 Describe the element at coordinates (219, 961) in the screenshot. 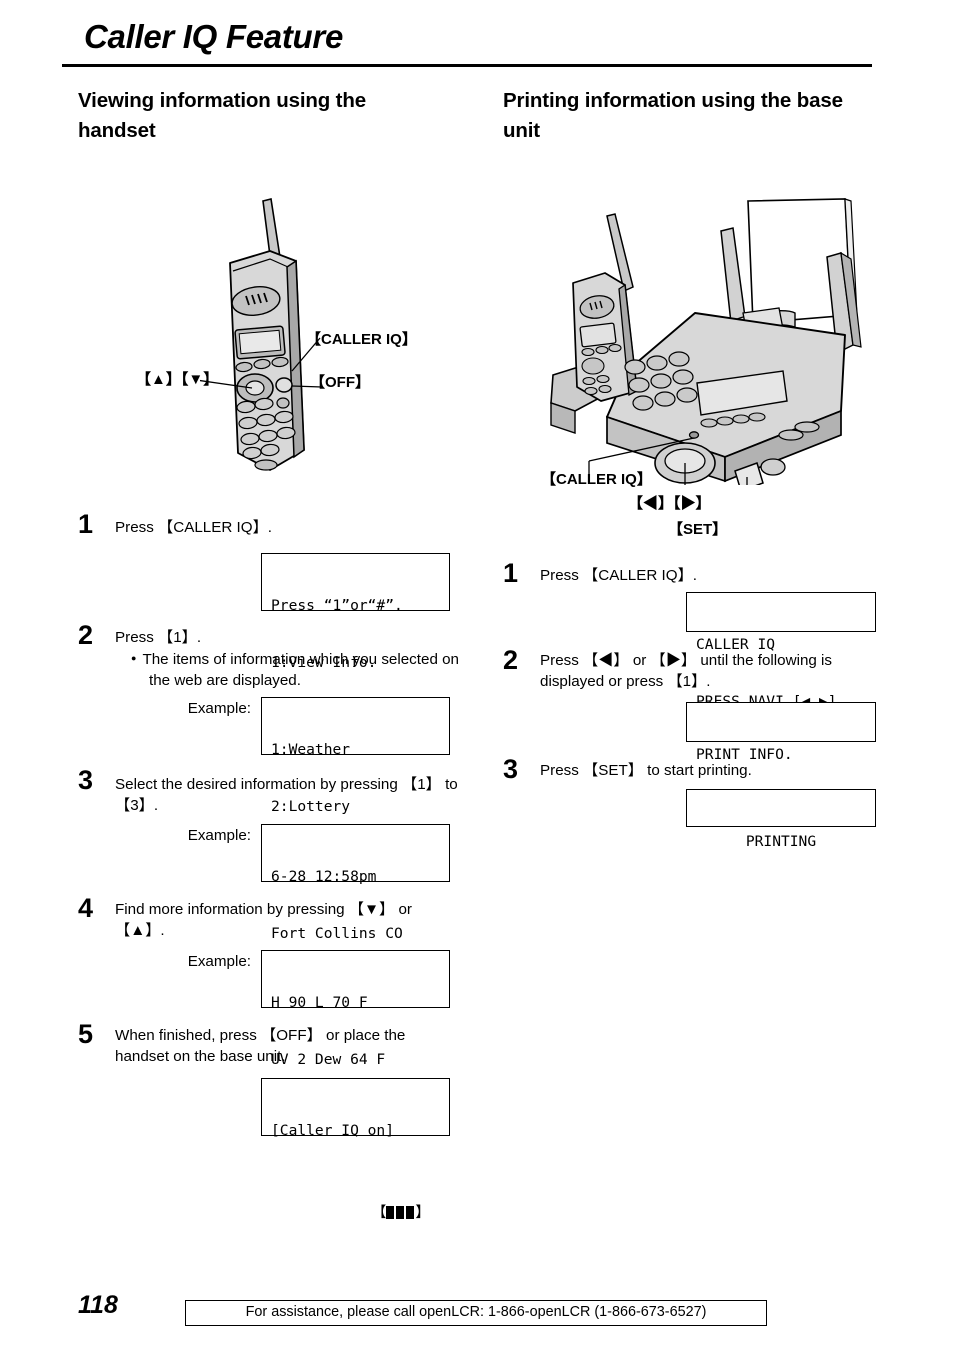

I see `example-label-left-4: Example:` at that location.